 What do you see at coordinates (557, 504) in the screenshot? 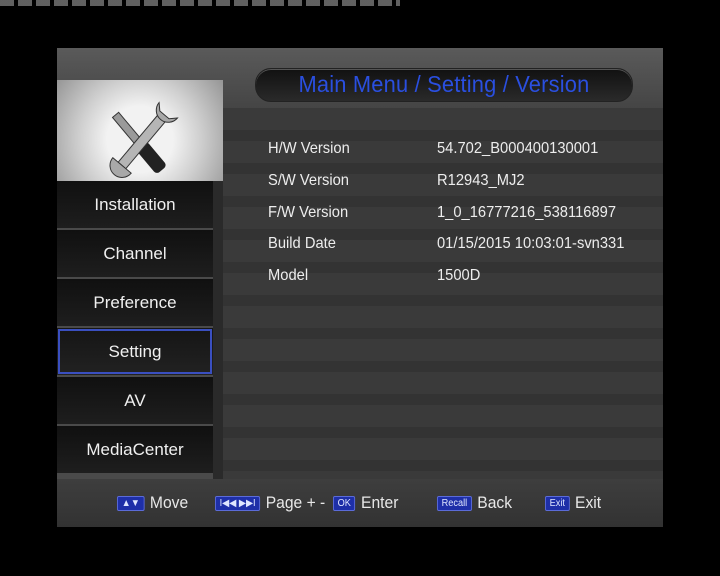
I see `exit-key-icon: Exit` at bounding box center [557, 504].